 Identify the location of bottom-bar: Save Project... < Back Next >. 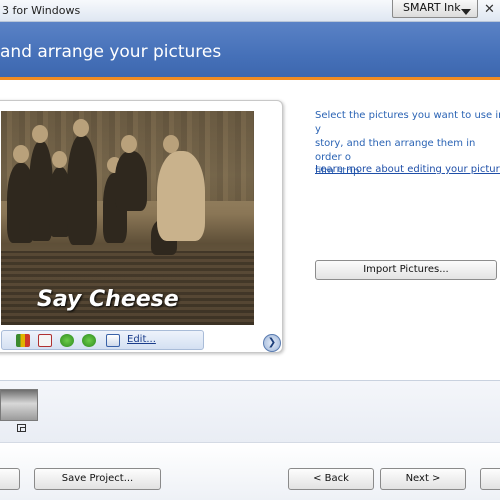
(250, 471).